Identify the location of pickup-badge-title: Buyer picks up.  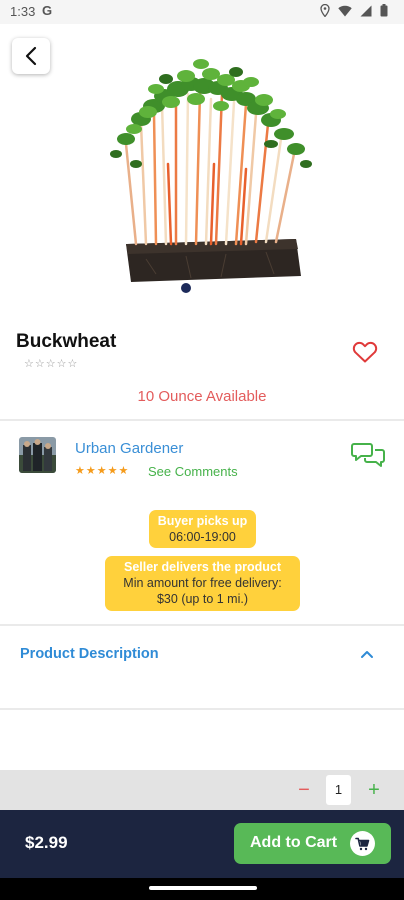
(202, 521).